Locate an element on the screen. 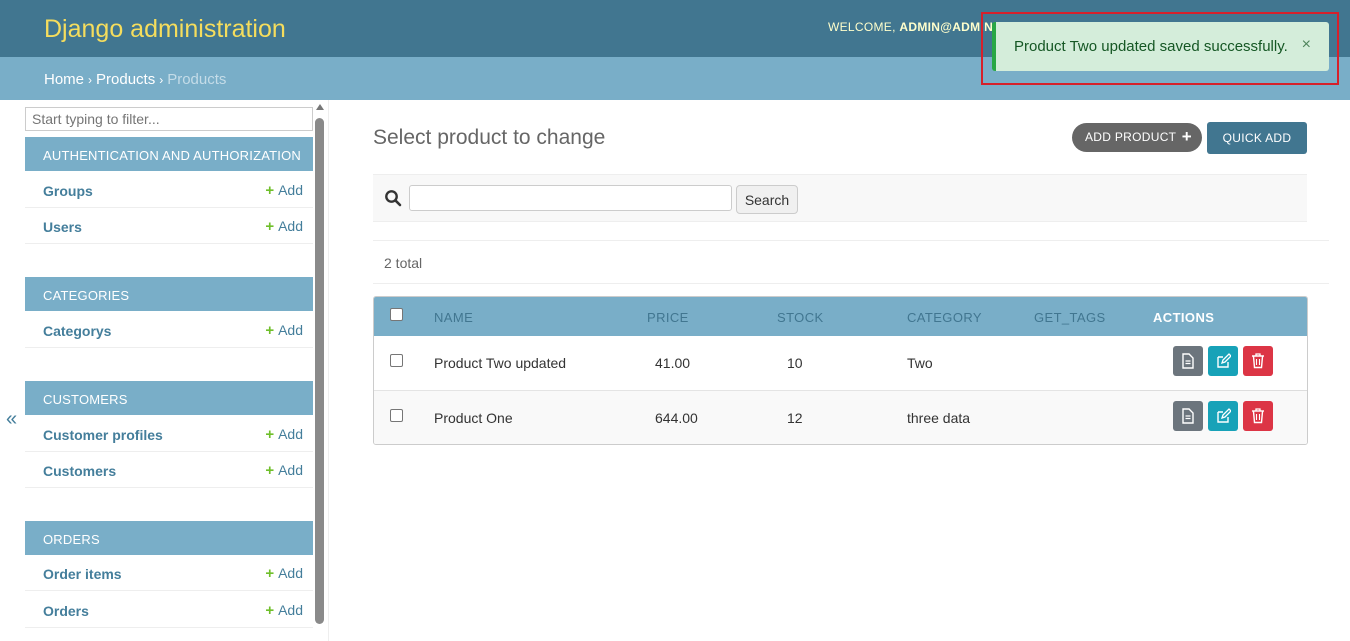 This screenshot has height=641, width=1350. breadcrumb-current: Products is located at coordinates (197, 79).